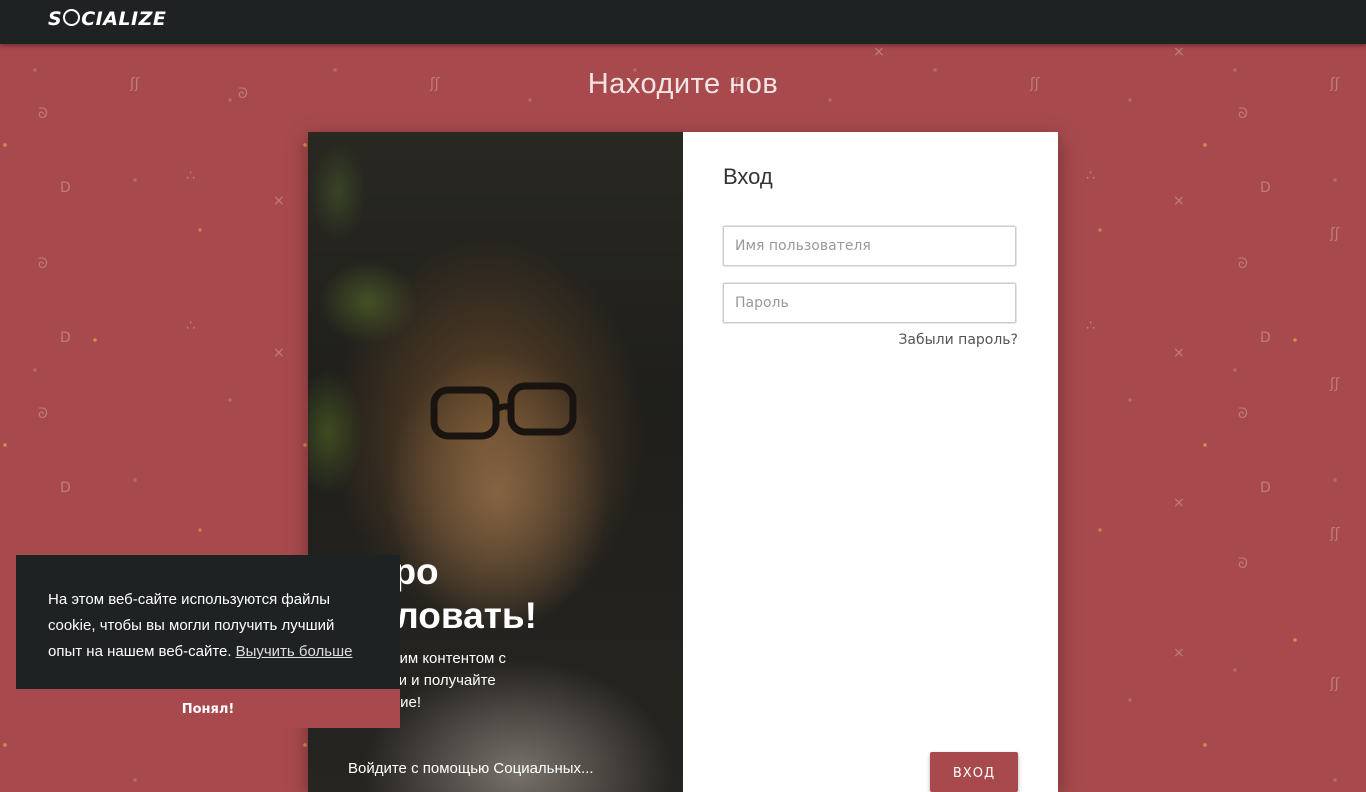 Image resolution: width=1366 pixels, height=792 pixels. I want to click on cookie-accept-button: Понял!, so click(208, 708).